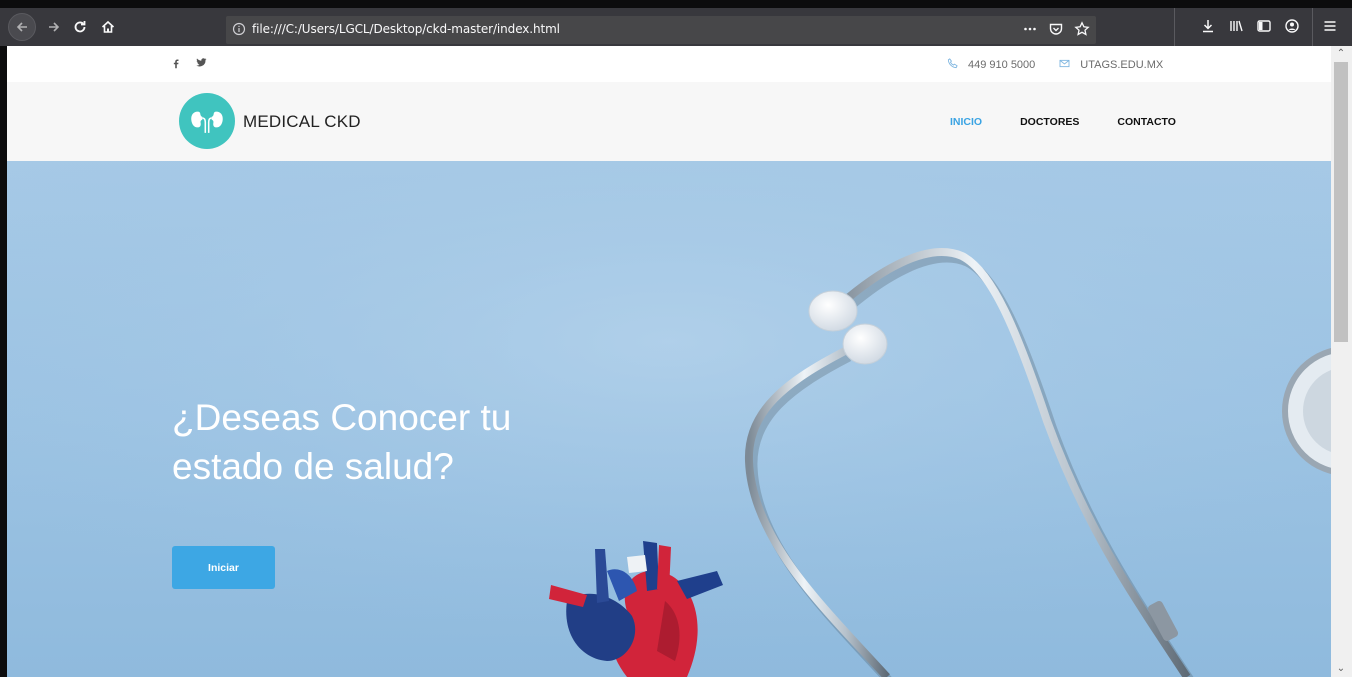  I want to click on scroll-down-arrow-icon: ⌄, so click(1341, 669).